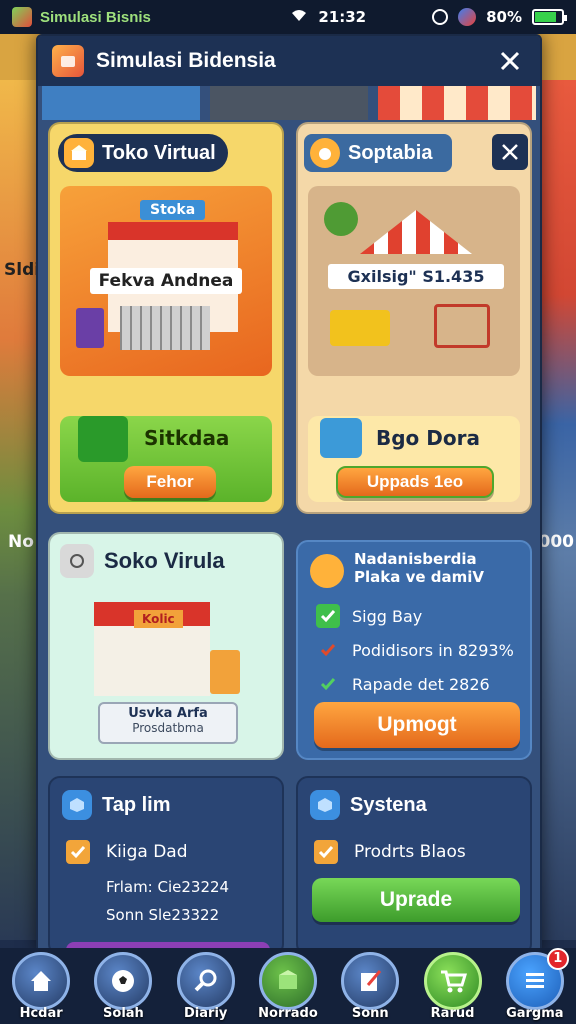  Describe the element at coordinates (535, 984) in the screenshot. I see `nav-item-gargma: 1 Gargma` at that location.